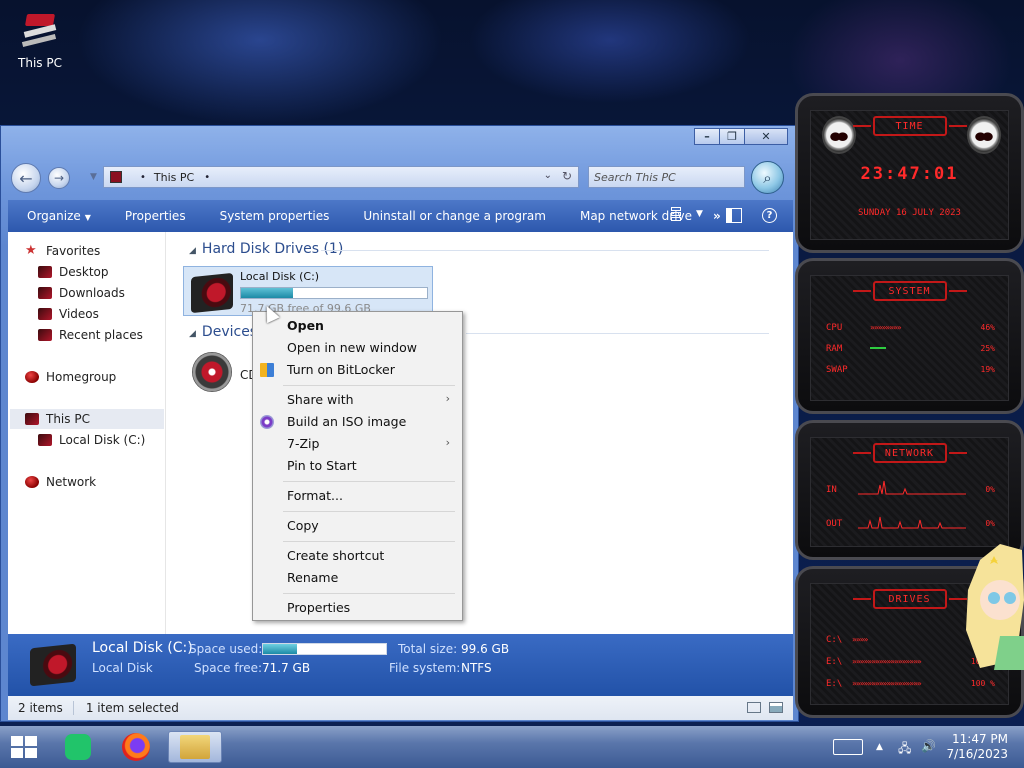 The image size is (1024, 768). I want to click on drive-tile-local-disk: Local Disk (C:) 71.7 GB free of 99.6 GB, so click(308, 291).